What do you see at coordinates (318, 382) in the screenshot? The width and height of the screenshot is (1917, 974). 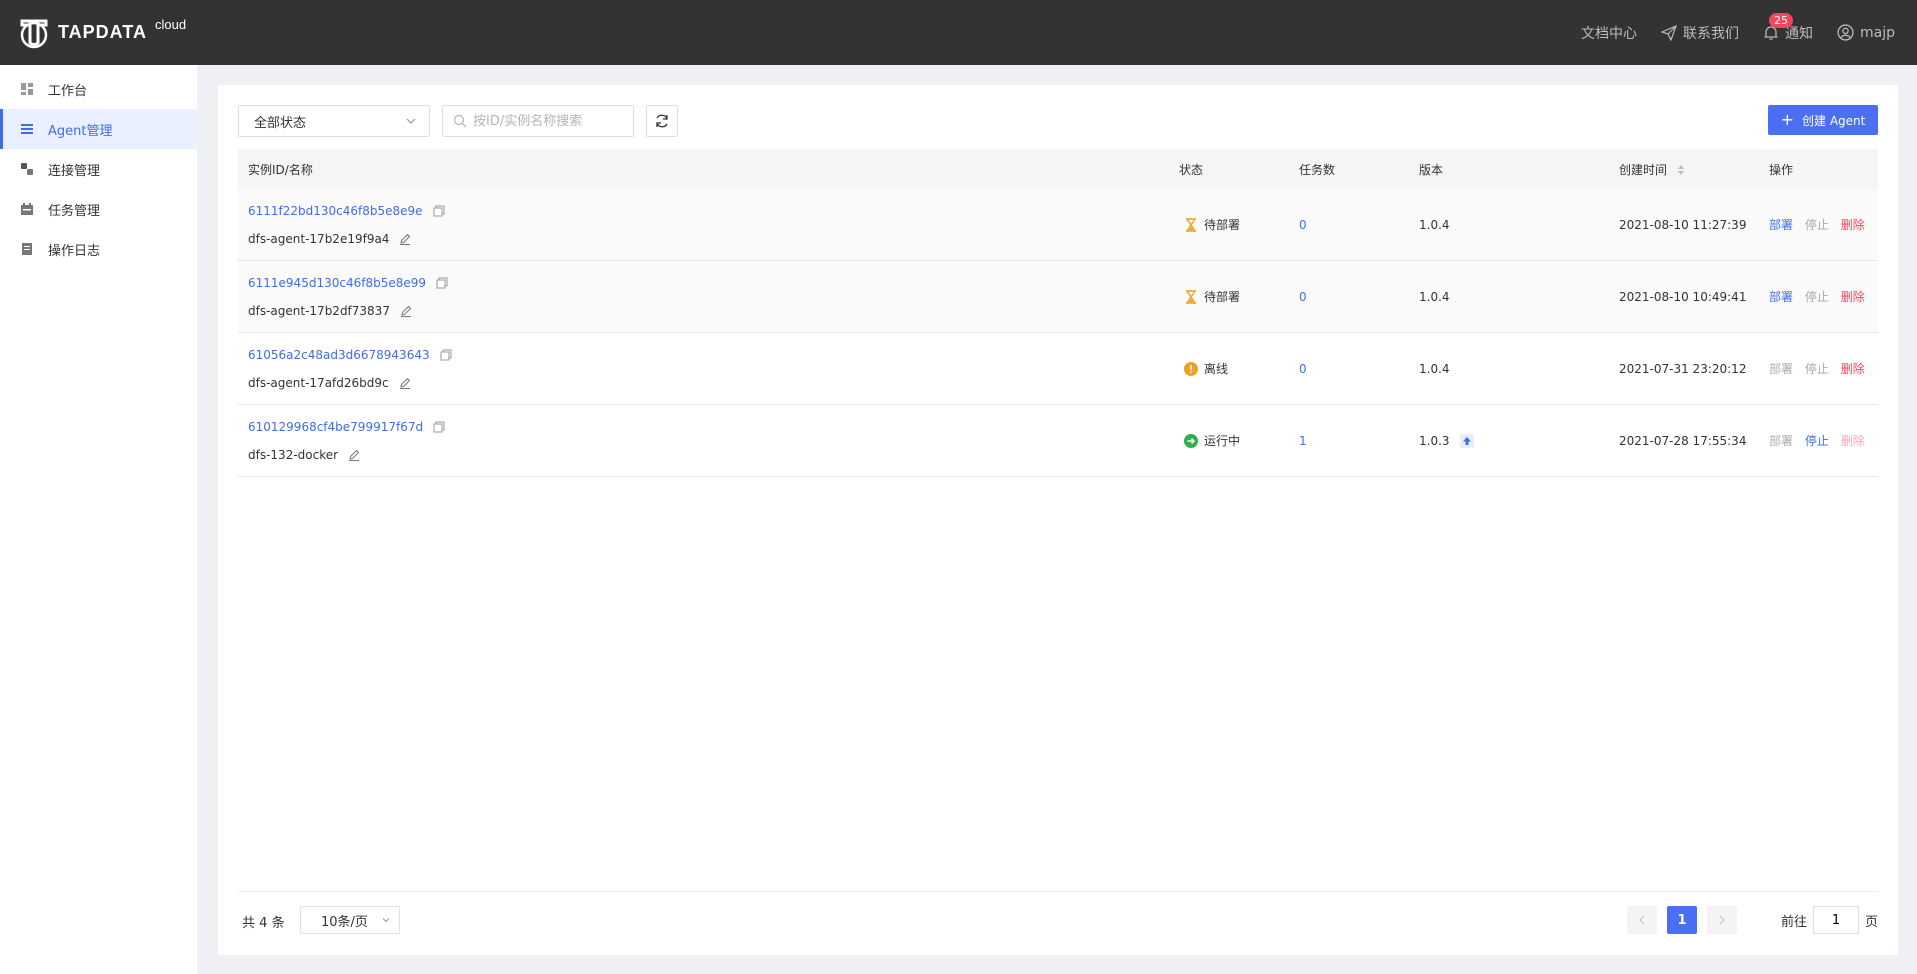 I see `agent-name: dfs-agent-17afd26bd9c` at bounding box center [318, 382].